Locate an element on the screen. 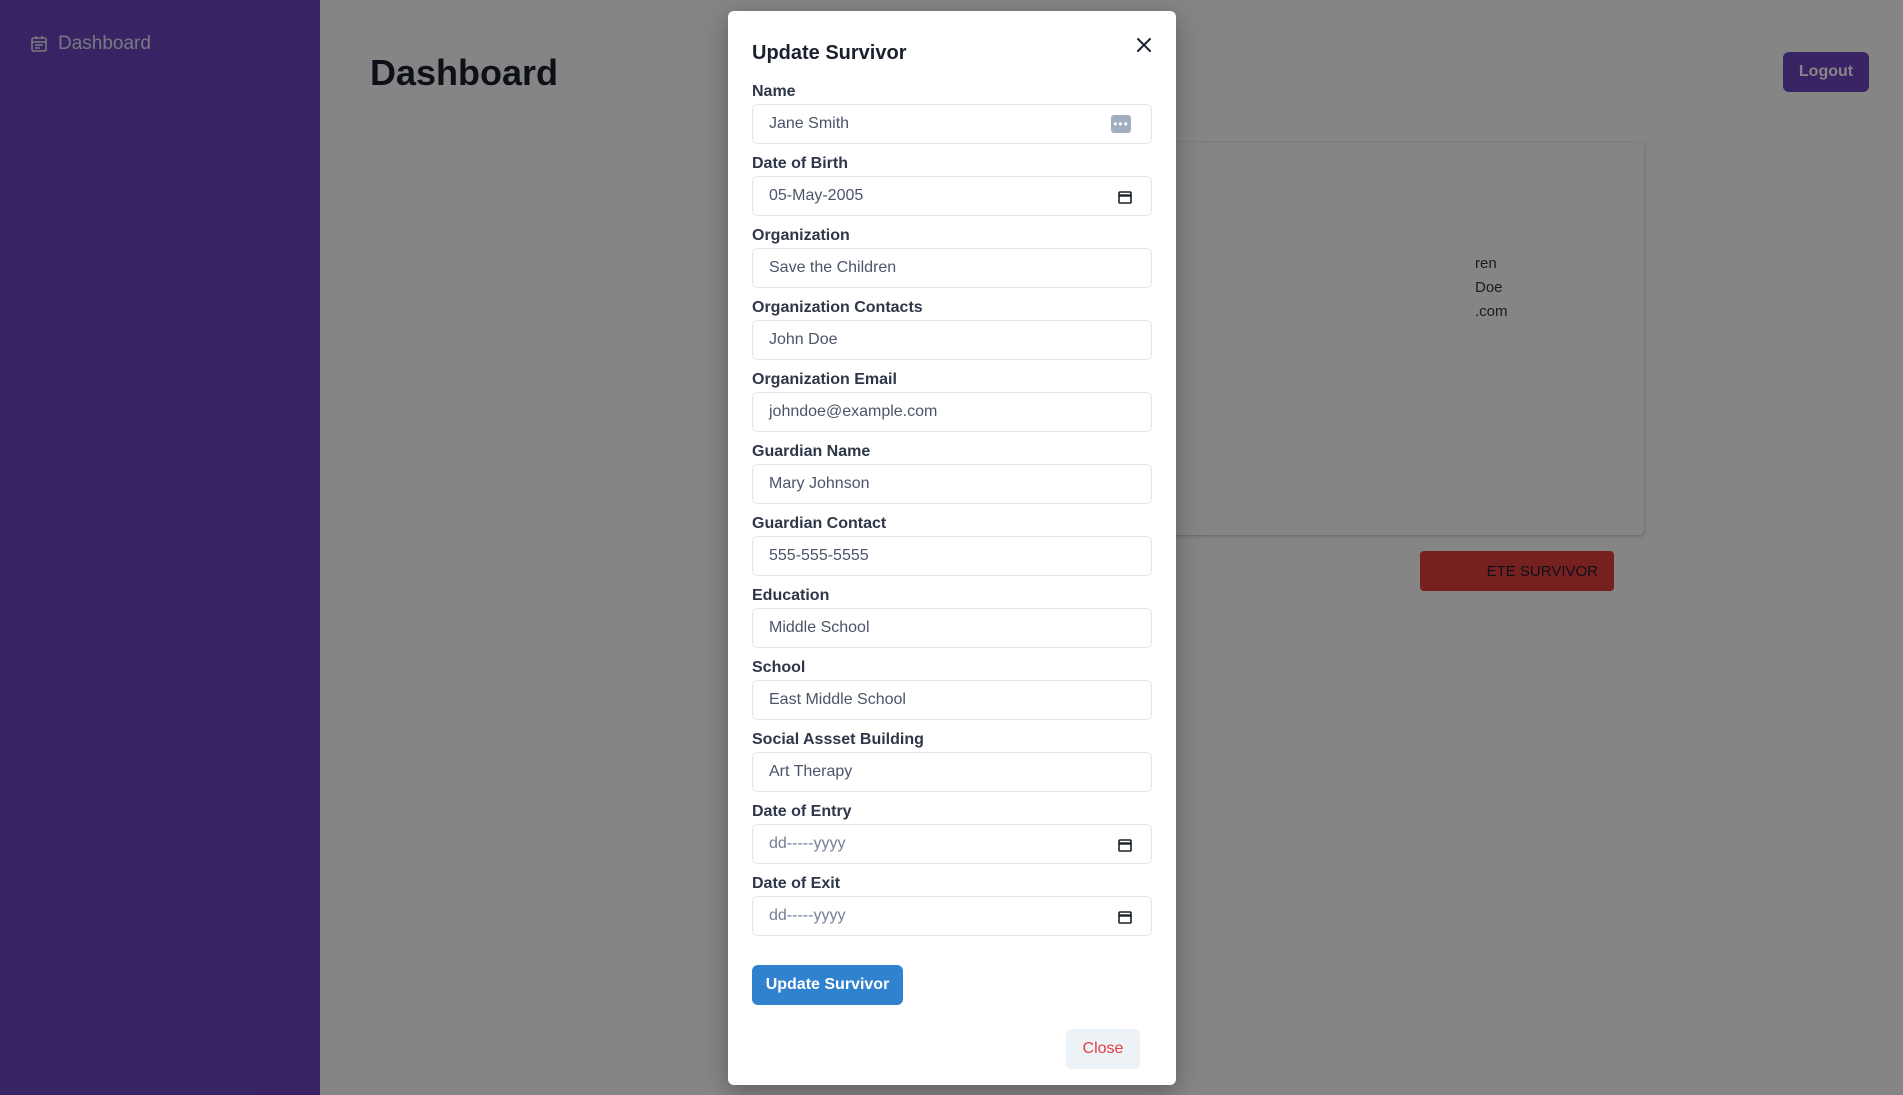 This screenshot has width=1903, height=1095. guardian-name-field-group: Guardian Name Mary Johnson is located at coordinates (952, 479).